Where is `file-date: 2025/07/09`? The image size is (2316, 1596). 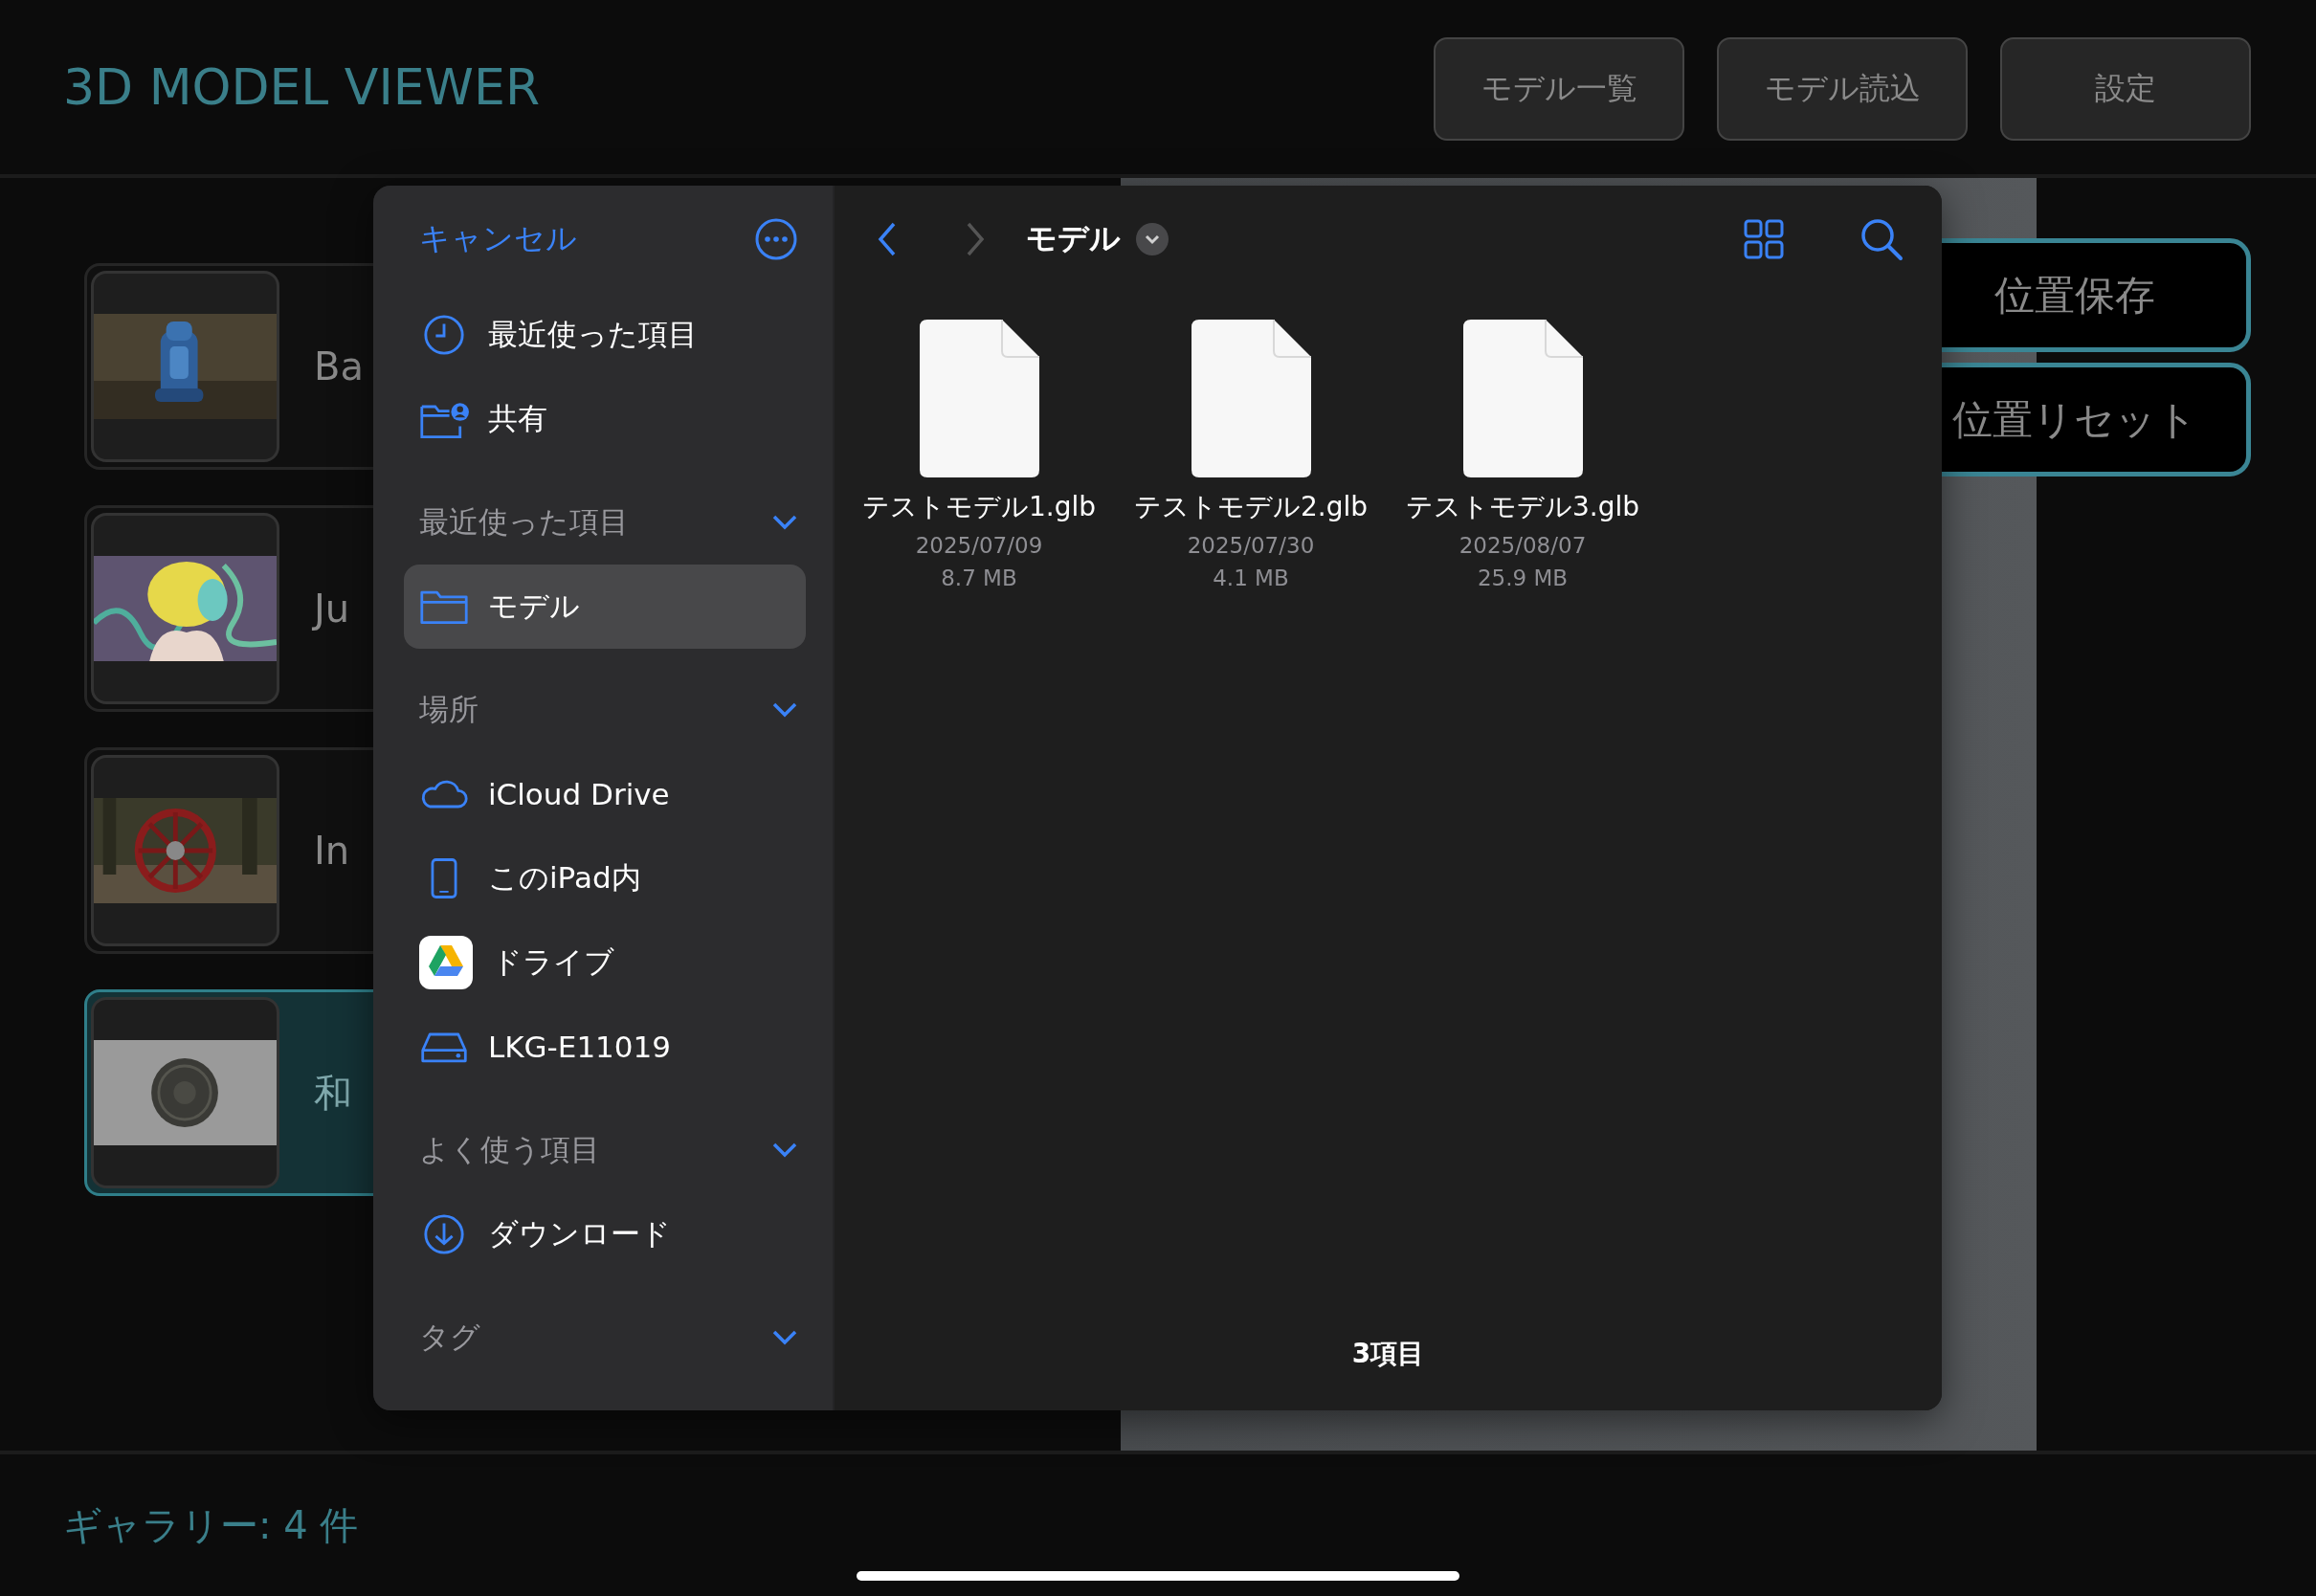 file-date: 2025/07/09 is located at coordinates (979, 545).